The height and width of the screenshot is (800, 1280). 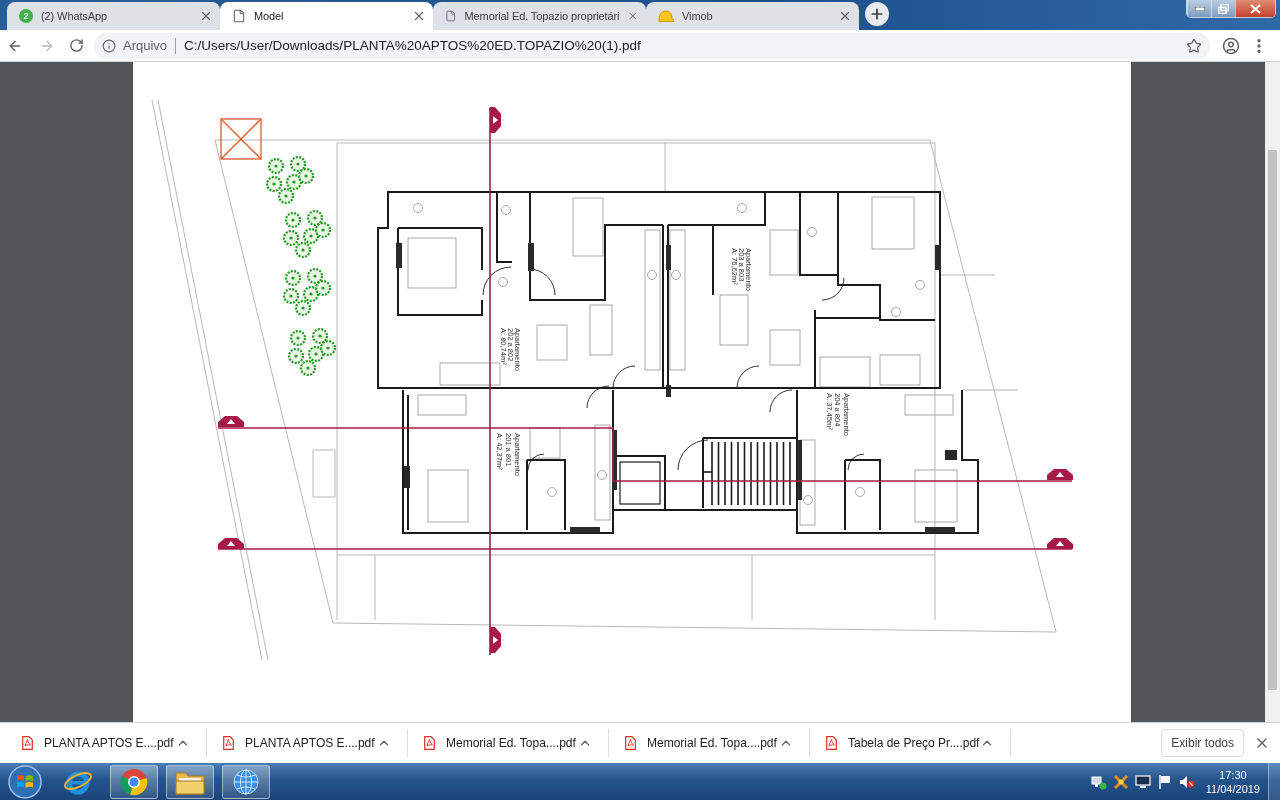 What do you see at coordinates (666, 16) in the screenshot?
I see `hard-hat-icon` at bounding box center [666, 16].